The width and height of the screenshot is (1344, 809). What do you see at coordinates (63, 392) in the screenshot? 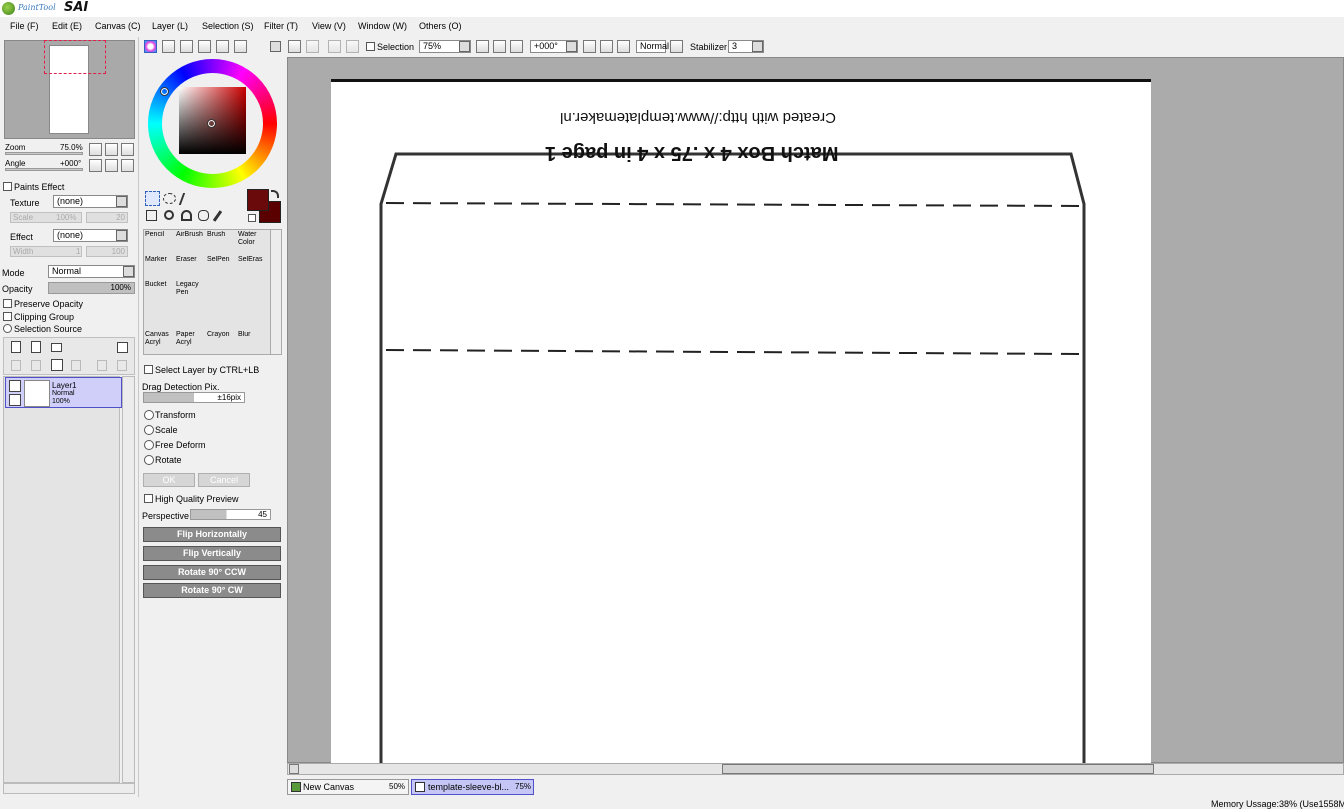
I see `layer-row: Layer1 Normal 100%` at bounding box center [63, 392].